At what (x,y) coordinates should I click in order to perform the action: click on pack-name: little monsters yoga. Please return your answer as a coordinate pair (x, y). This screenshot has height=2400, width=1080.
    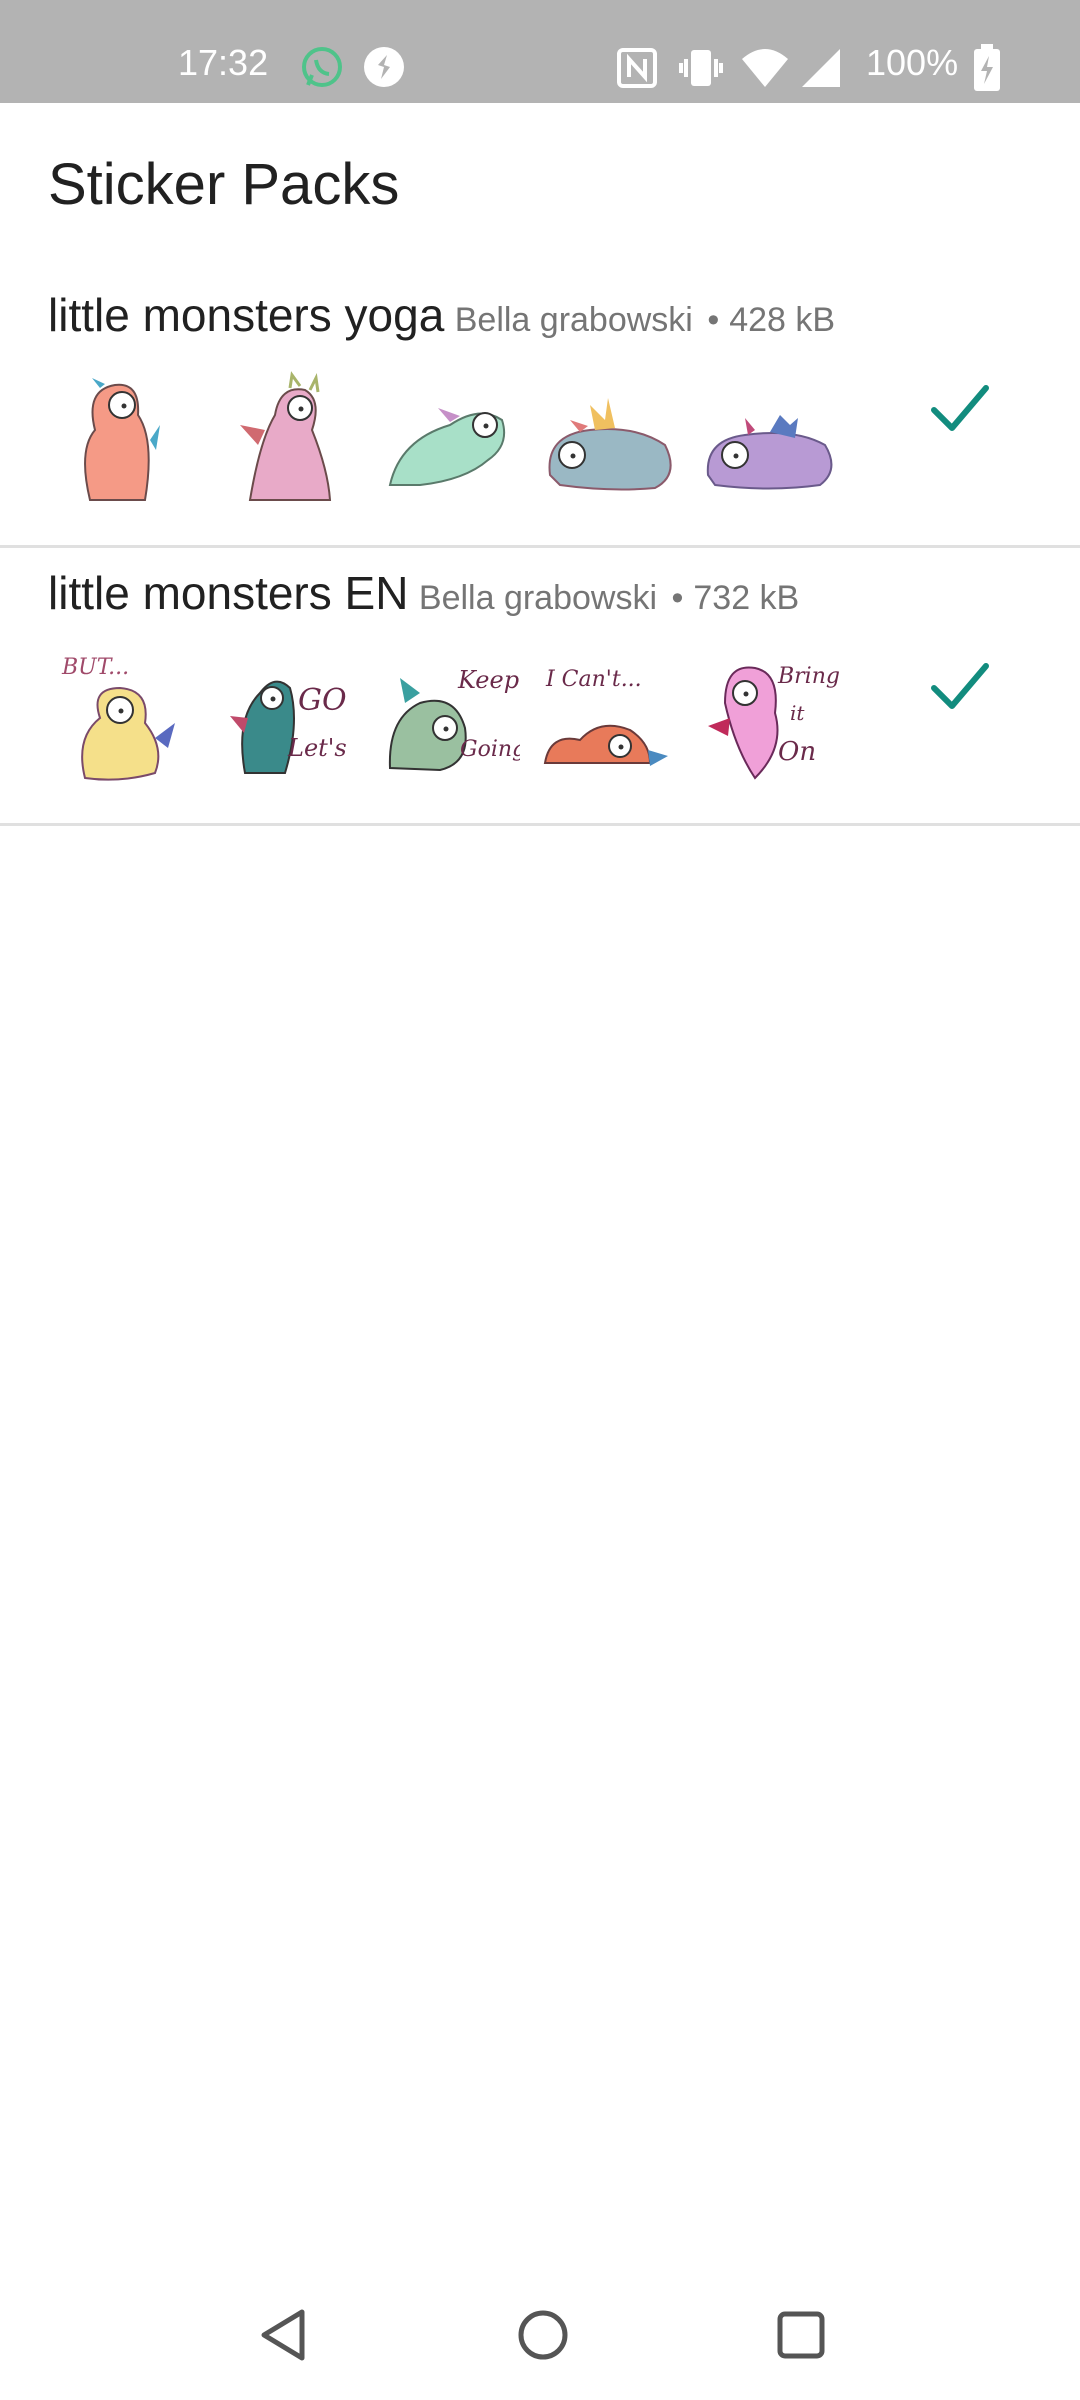
    Looking at the image, I should click on (246, 315).